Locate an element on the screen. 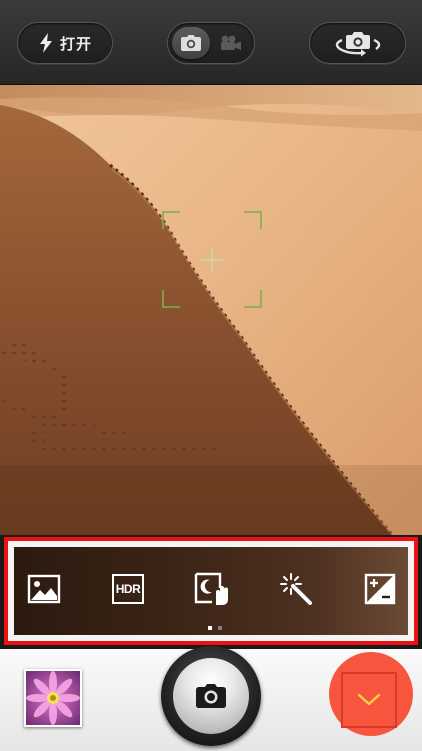  chevron-down-icon is located at coordinates (369, 699).